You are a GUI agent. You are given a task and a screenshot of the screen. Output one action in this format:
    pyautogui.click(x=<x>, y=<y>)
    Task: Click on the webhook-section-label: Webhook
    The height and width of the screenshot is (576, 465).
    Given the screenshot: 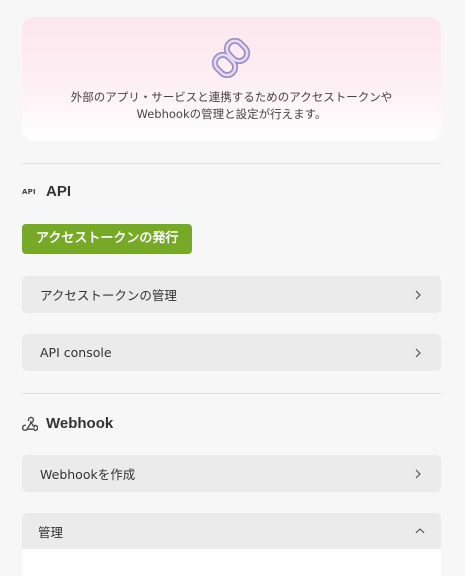 What is the action you would take?
    pyautogui.click(x=80, y=423)
    